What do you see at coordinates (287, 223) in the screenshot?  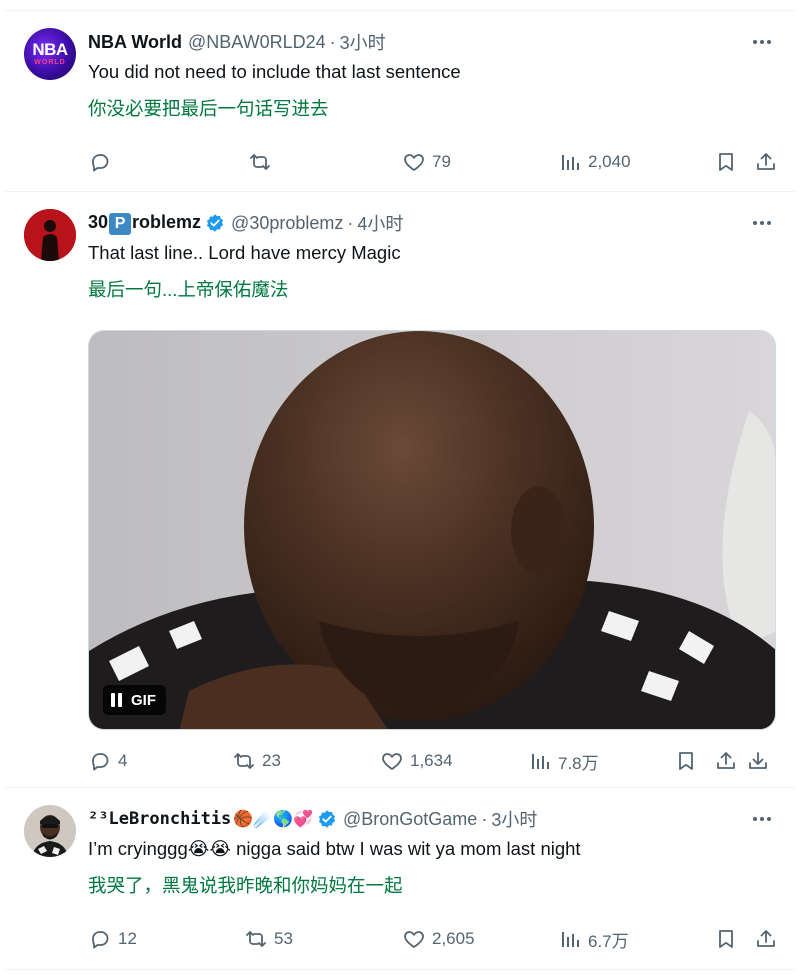 I see `user-handle: @30problemz` at bounding box center [287, 223].